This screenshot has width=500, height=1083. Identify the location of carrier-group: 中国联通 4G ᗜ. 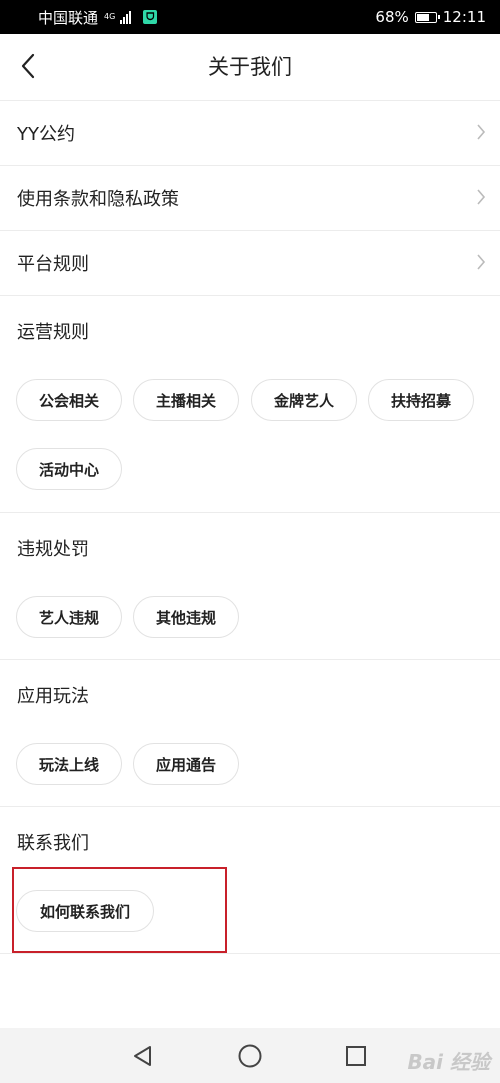
(98, 17).